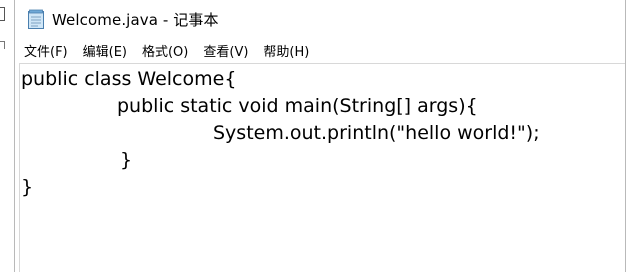 This screenshot has height=272, width=626. I want to click on code-line: public class Welcome{, so click(129, 79).